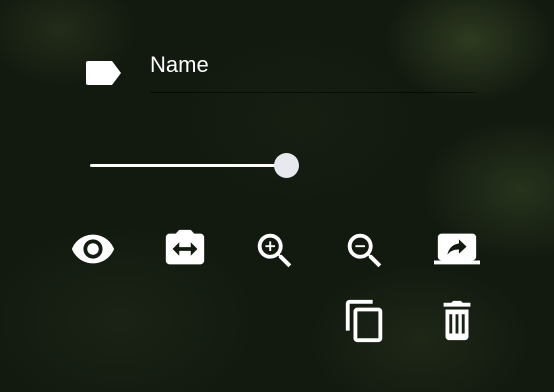  I want to click on copy-button, so click(365, 321).